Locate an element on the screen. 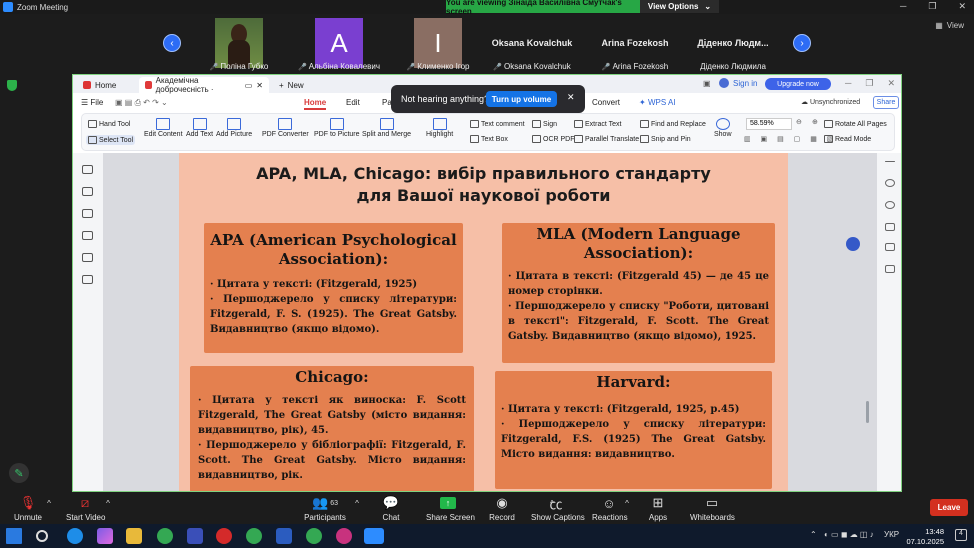 Image resolution: width=974 pixels, height=548 pixels. layers-icon is located at coordinates (87, 279).